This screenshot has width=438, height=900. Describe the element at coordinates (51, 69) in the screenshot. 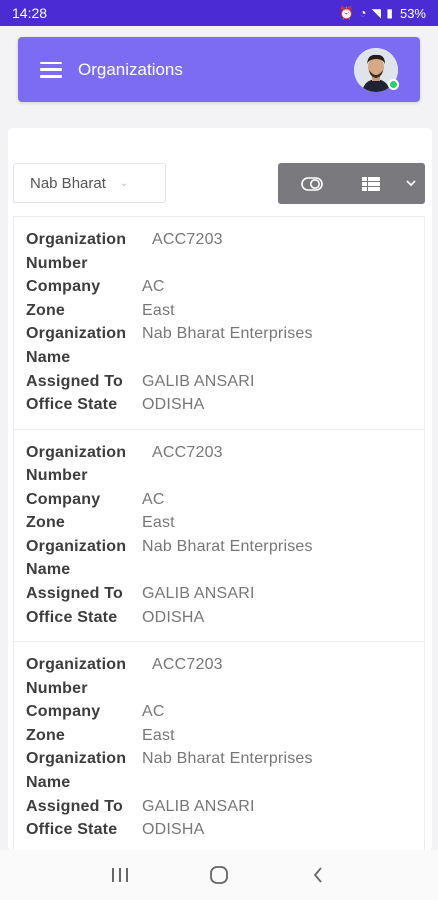

I see `menu-icon` at that location.